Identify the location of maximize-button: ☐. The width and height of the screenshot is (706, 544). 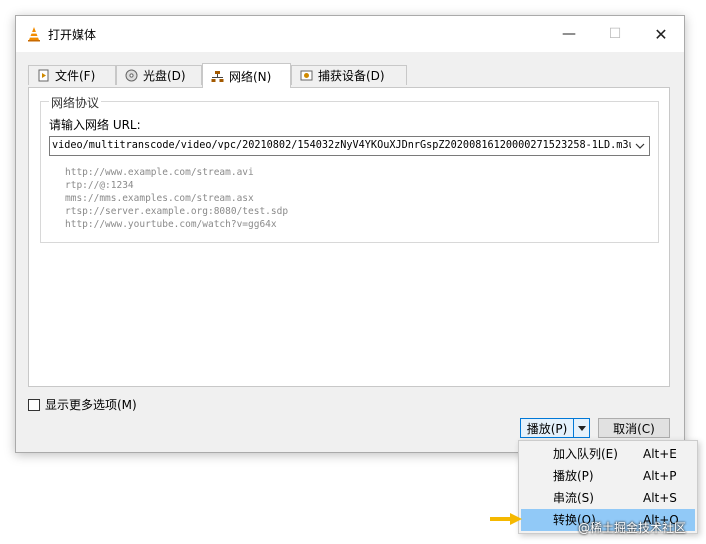
(615, 34).